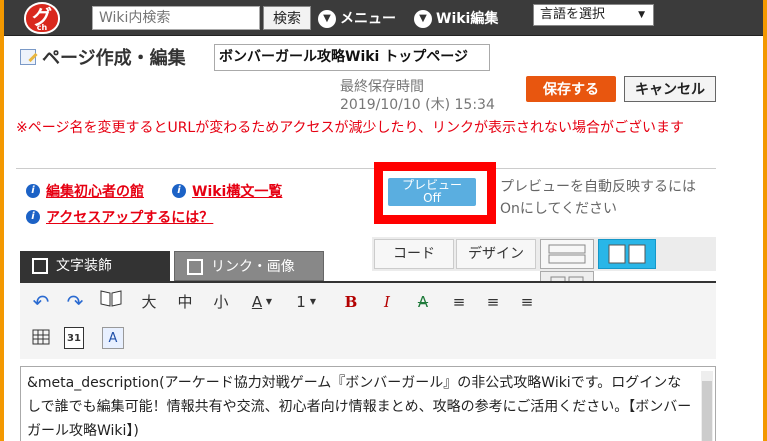  What do you see at coordinates (467, 19) in the screenshot?
I see `wiki-edit-label: Wiki編集` at bounding box center [467, 19].